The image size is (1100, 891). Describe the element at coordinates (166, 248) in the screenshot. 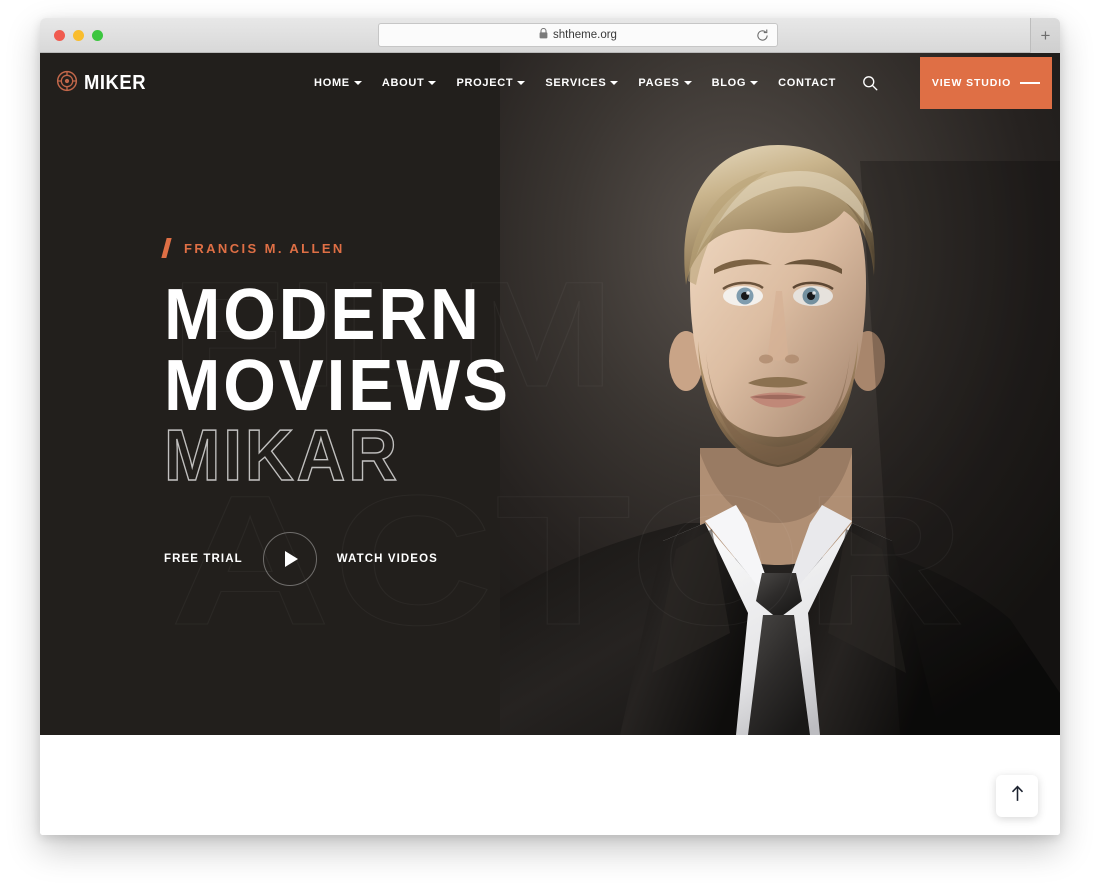

I see `slash-icon` at that location.